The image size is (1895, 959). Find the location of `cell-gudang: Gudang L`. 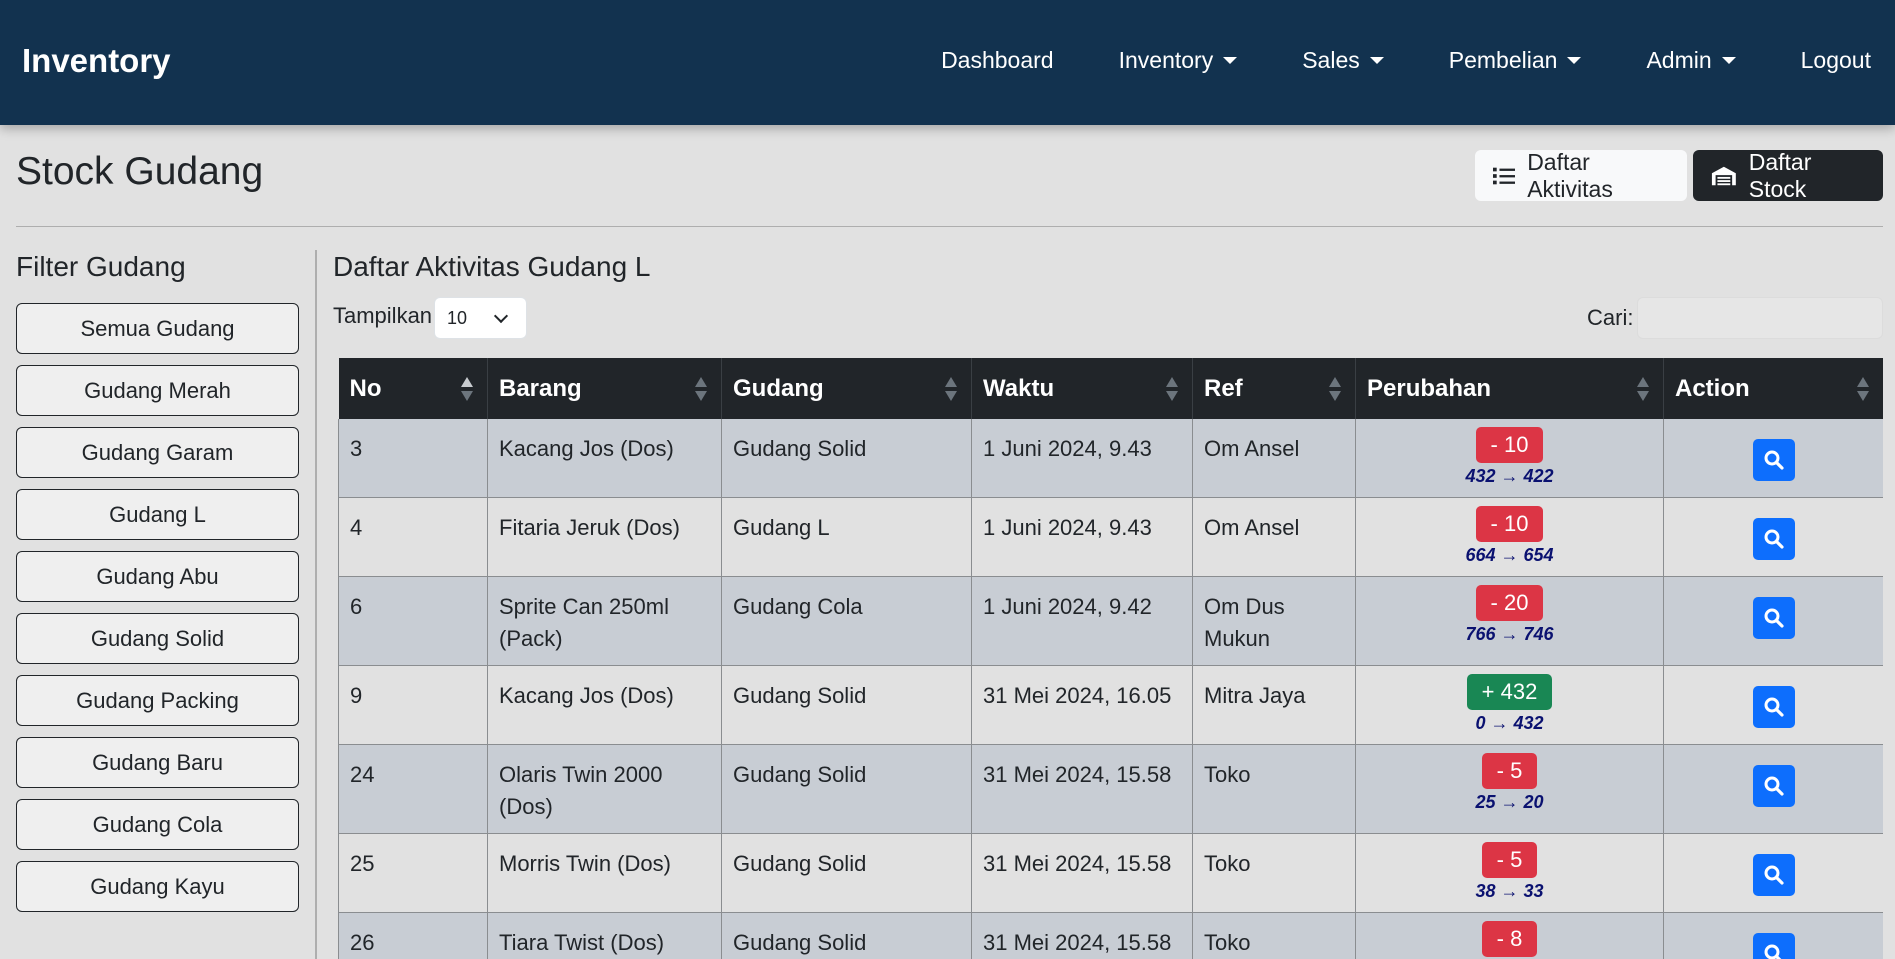

cell-gudang: Gudang L is located at coordinates (846, 537).